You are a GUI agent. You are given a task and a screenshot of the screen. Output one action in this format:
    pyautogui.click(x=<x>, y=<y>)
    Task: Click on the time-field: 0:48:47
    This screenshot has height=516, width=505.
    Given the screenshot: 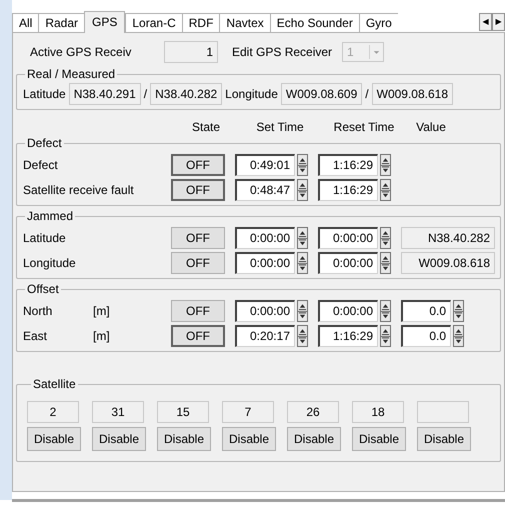 What is the action you would take?
    pyautogui.click(x=265, y=189)
    